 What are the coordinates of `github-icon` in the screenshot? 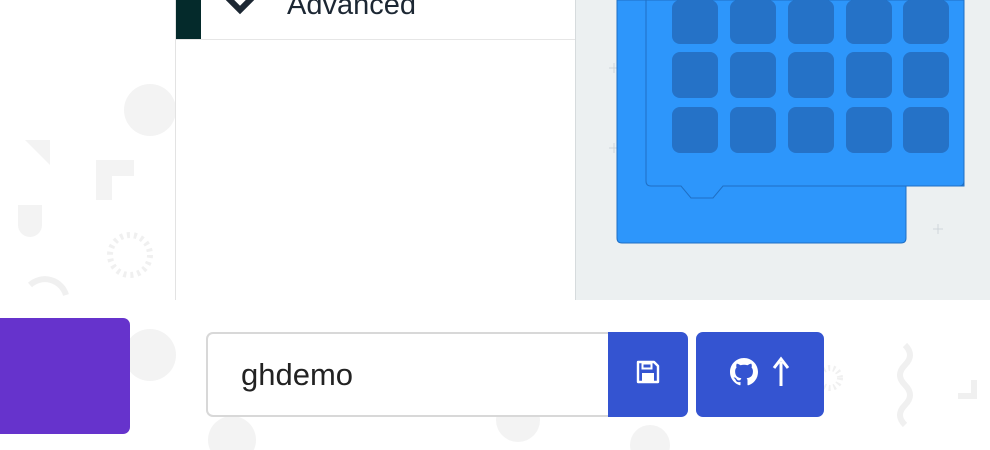 It's located at (744, 374).